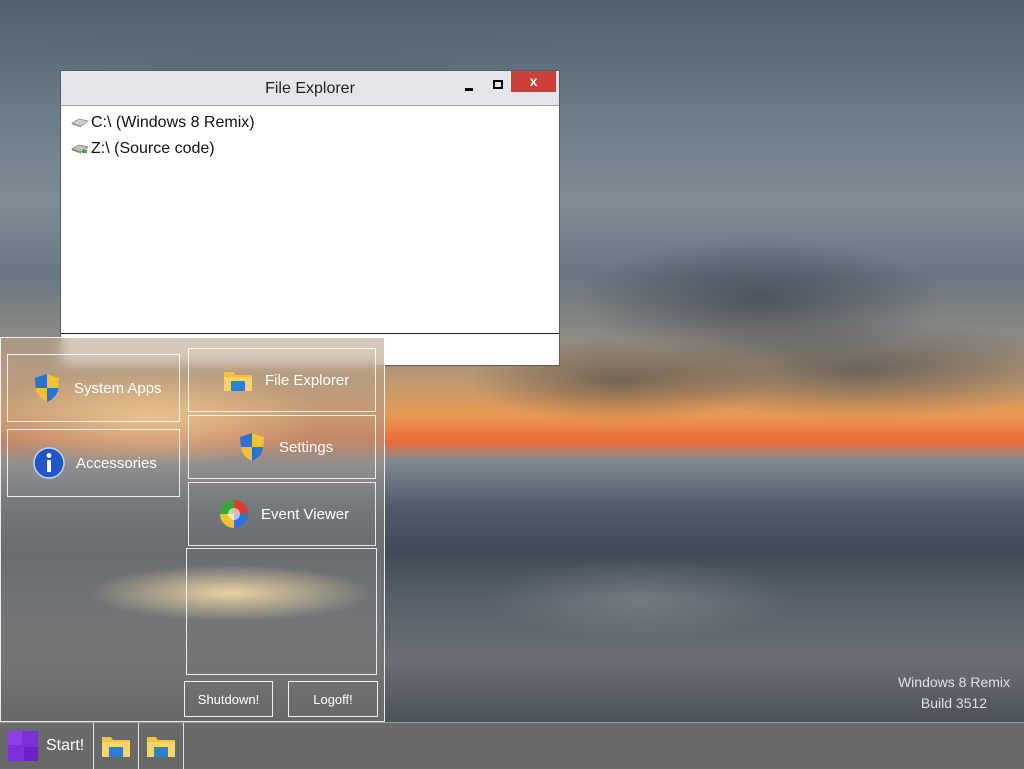 This screenshot has width=1024, height=769. What do you see at coordinates (469, 88) in the screenshot?
I see `minimize-button` at bounding box center [469, 88].